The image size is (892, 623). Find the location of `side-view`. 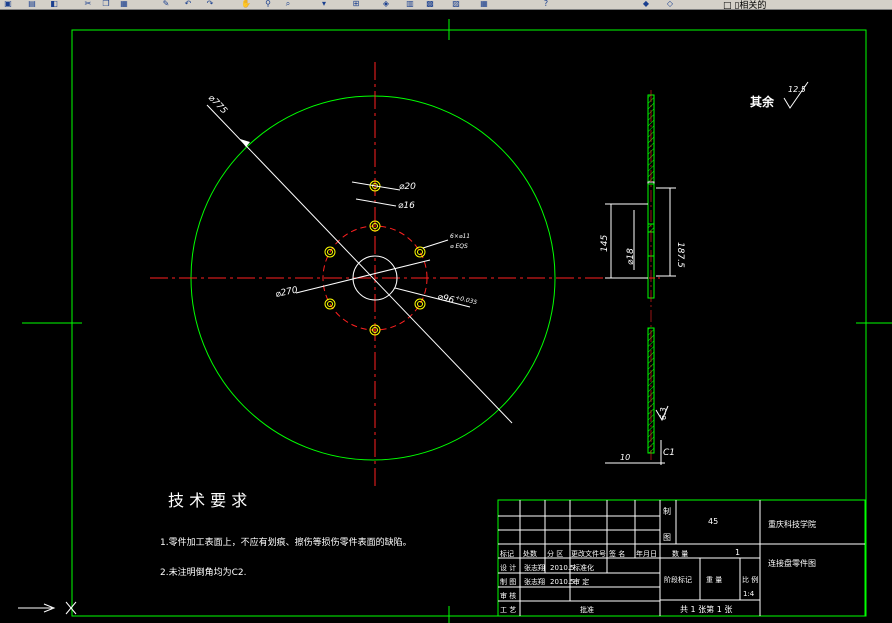

side-view is located at coordinates (650, 275).